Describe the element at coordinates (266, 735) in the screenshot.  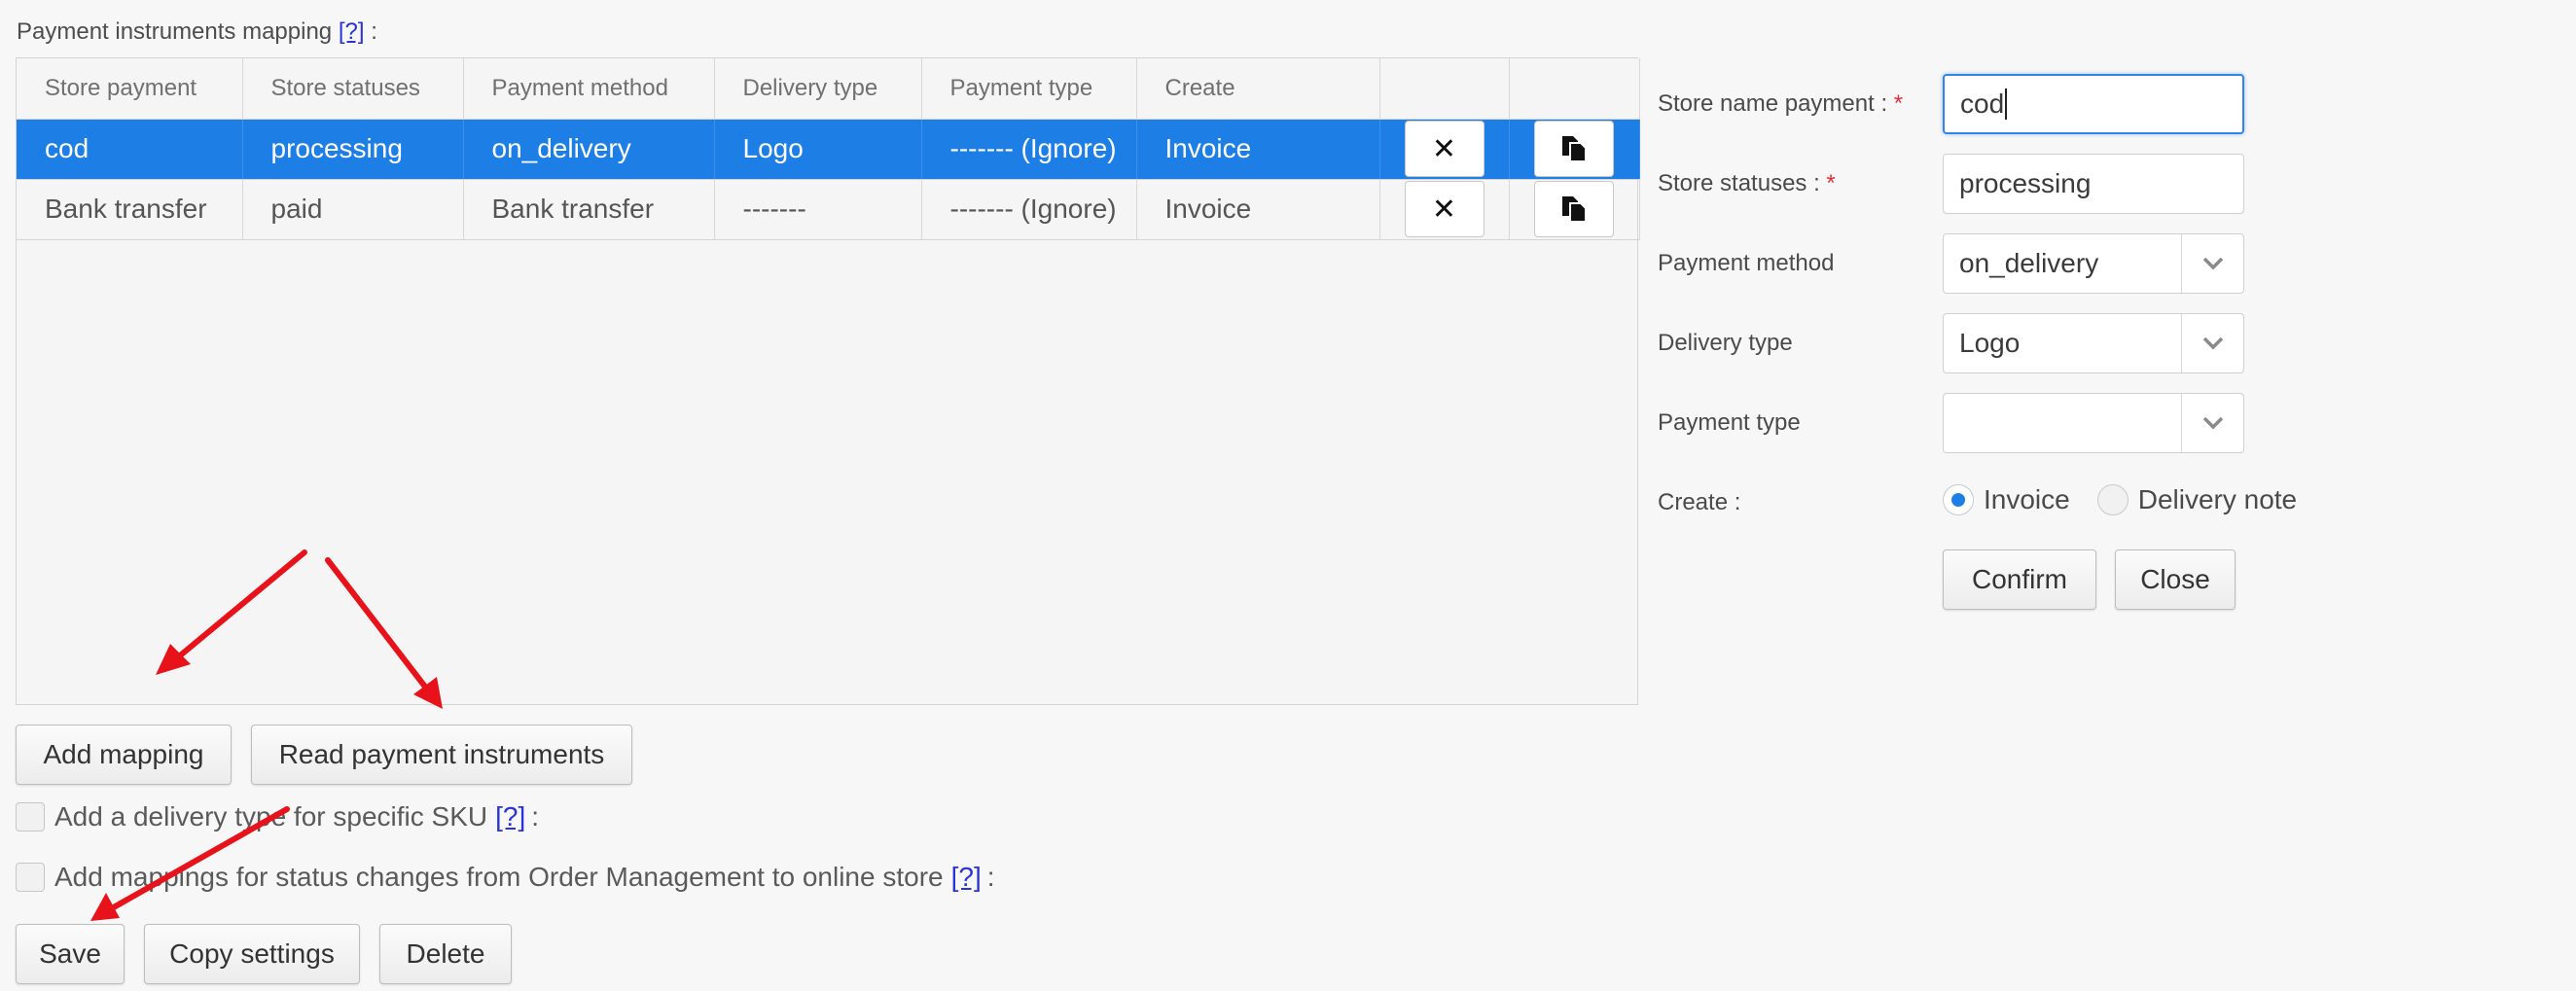
I see `annotation-arrows` at that location.